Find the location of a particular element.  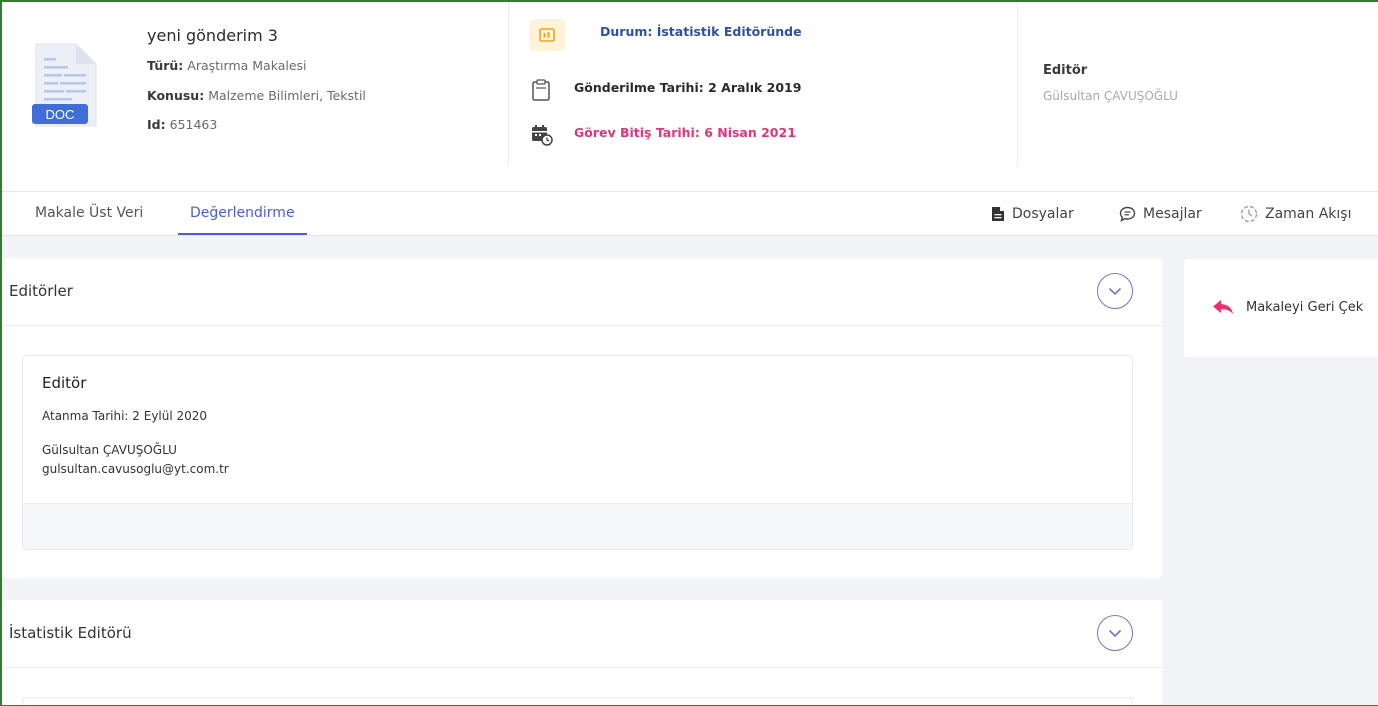

statistics-editor-card: İstatistik Editörü is located at coordinates (582, 652).